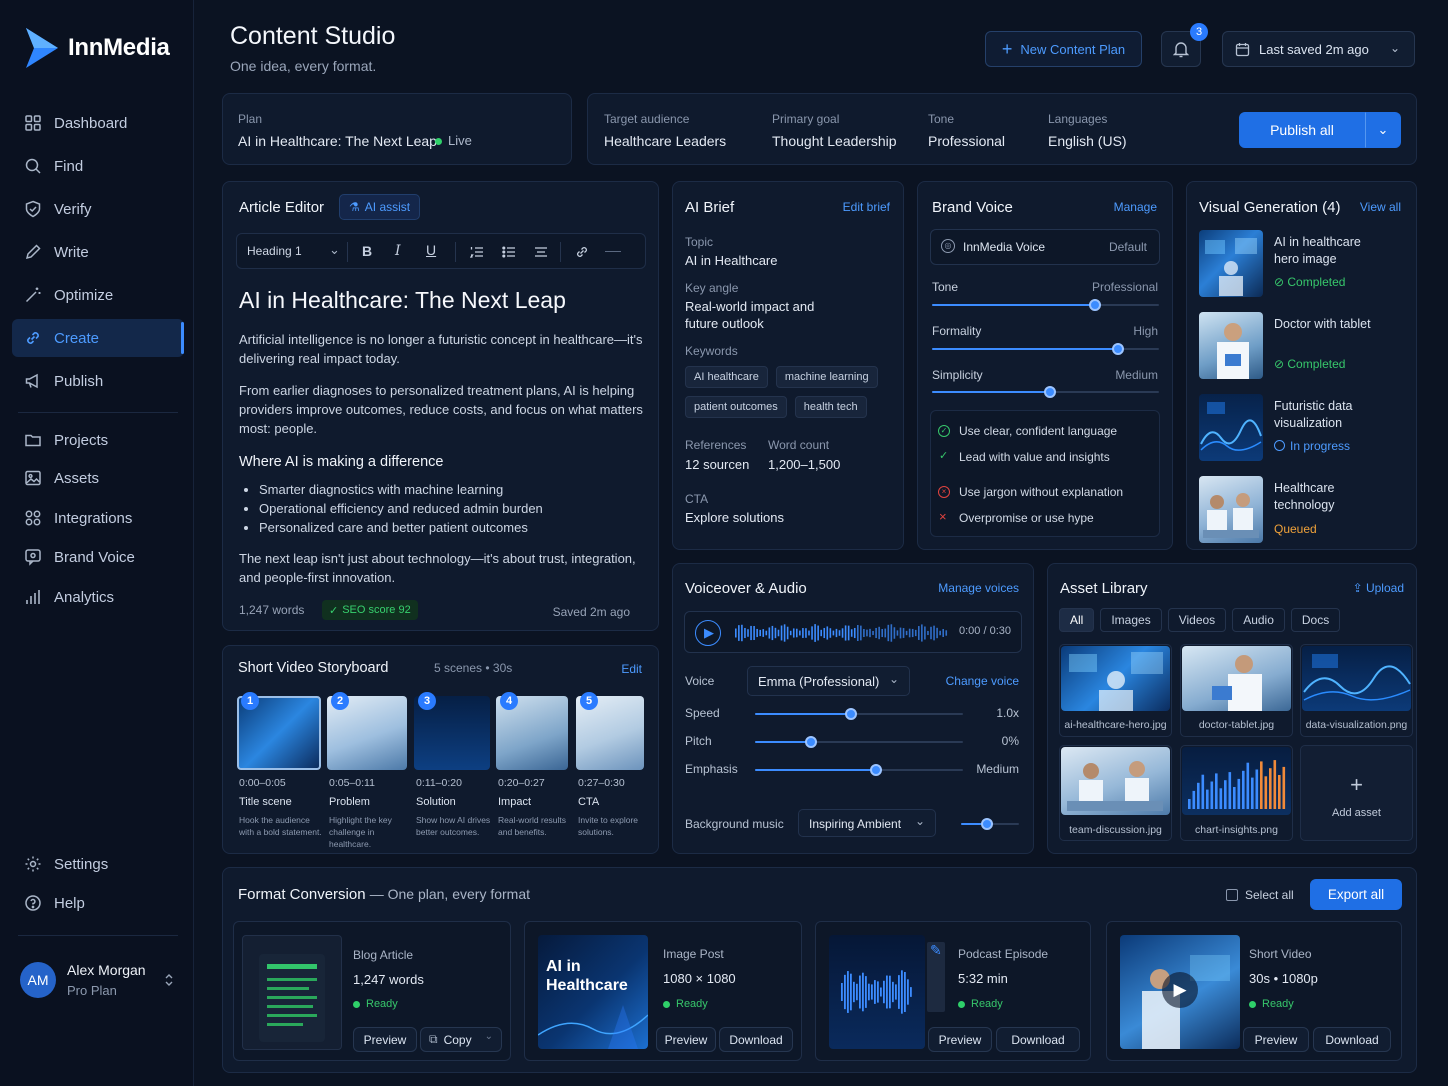  What do you see at coordinates (461, 1039) in the screenshot?
I see `copy-button: ⧉ Copy ⌄` at bounding box center [461, 1039].